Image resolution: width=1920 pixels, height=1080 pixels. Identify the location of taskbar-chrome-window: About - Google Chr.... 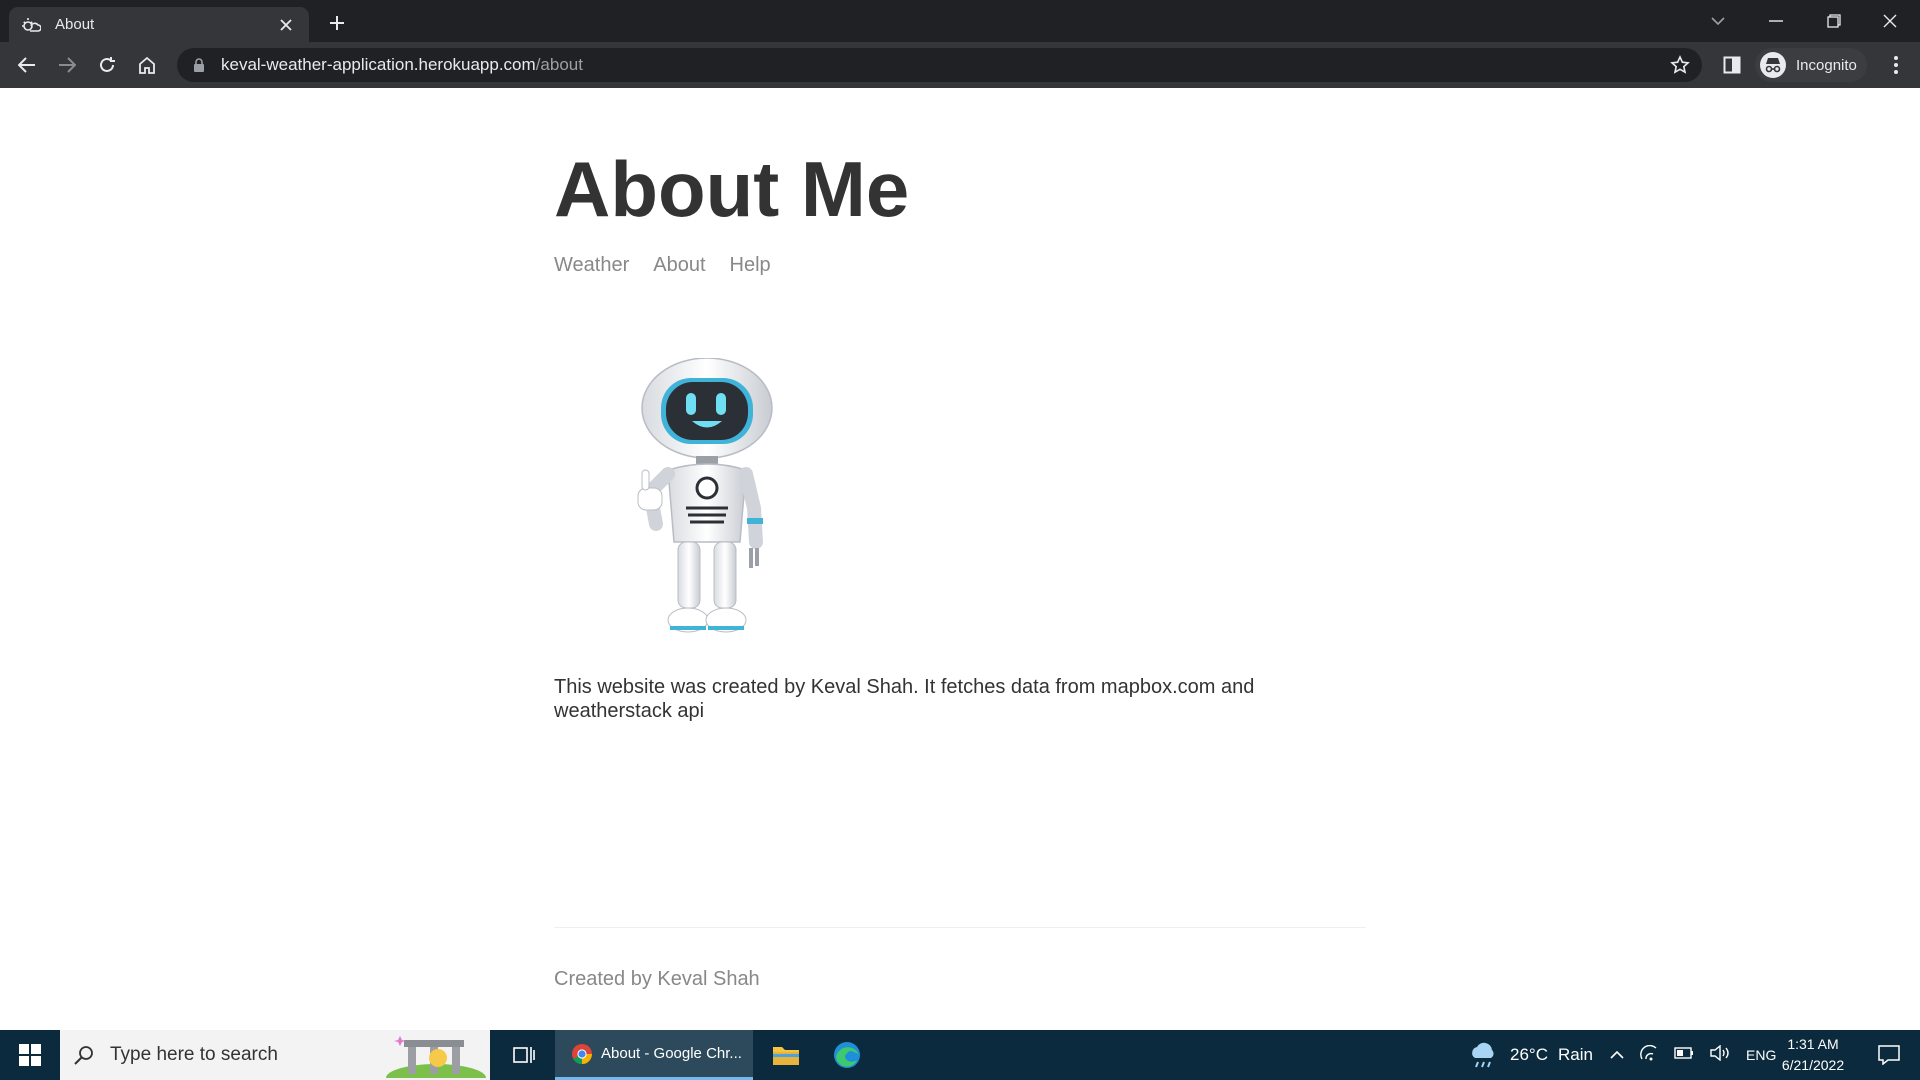
(654, 1055).